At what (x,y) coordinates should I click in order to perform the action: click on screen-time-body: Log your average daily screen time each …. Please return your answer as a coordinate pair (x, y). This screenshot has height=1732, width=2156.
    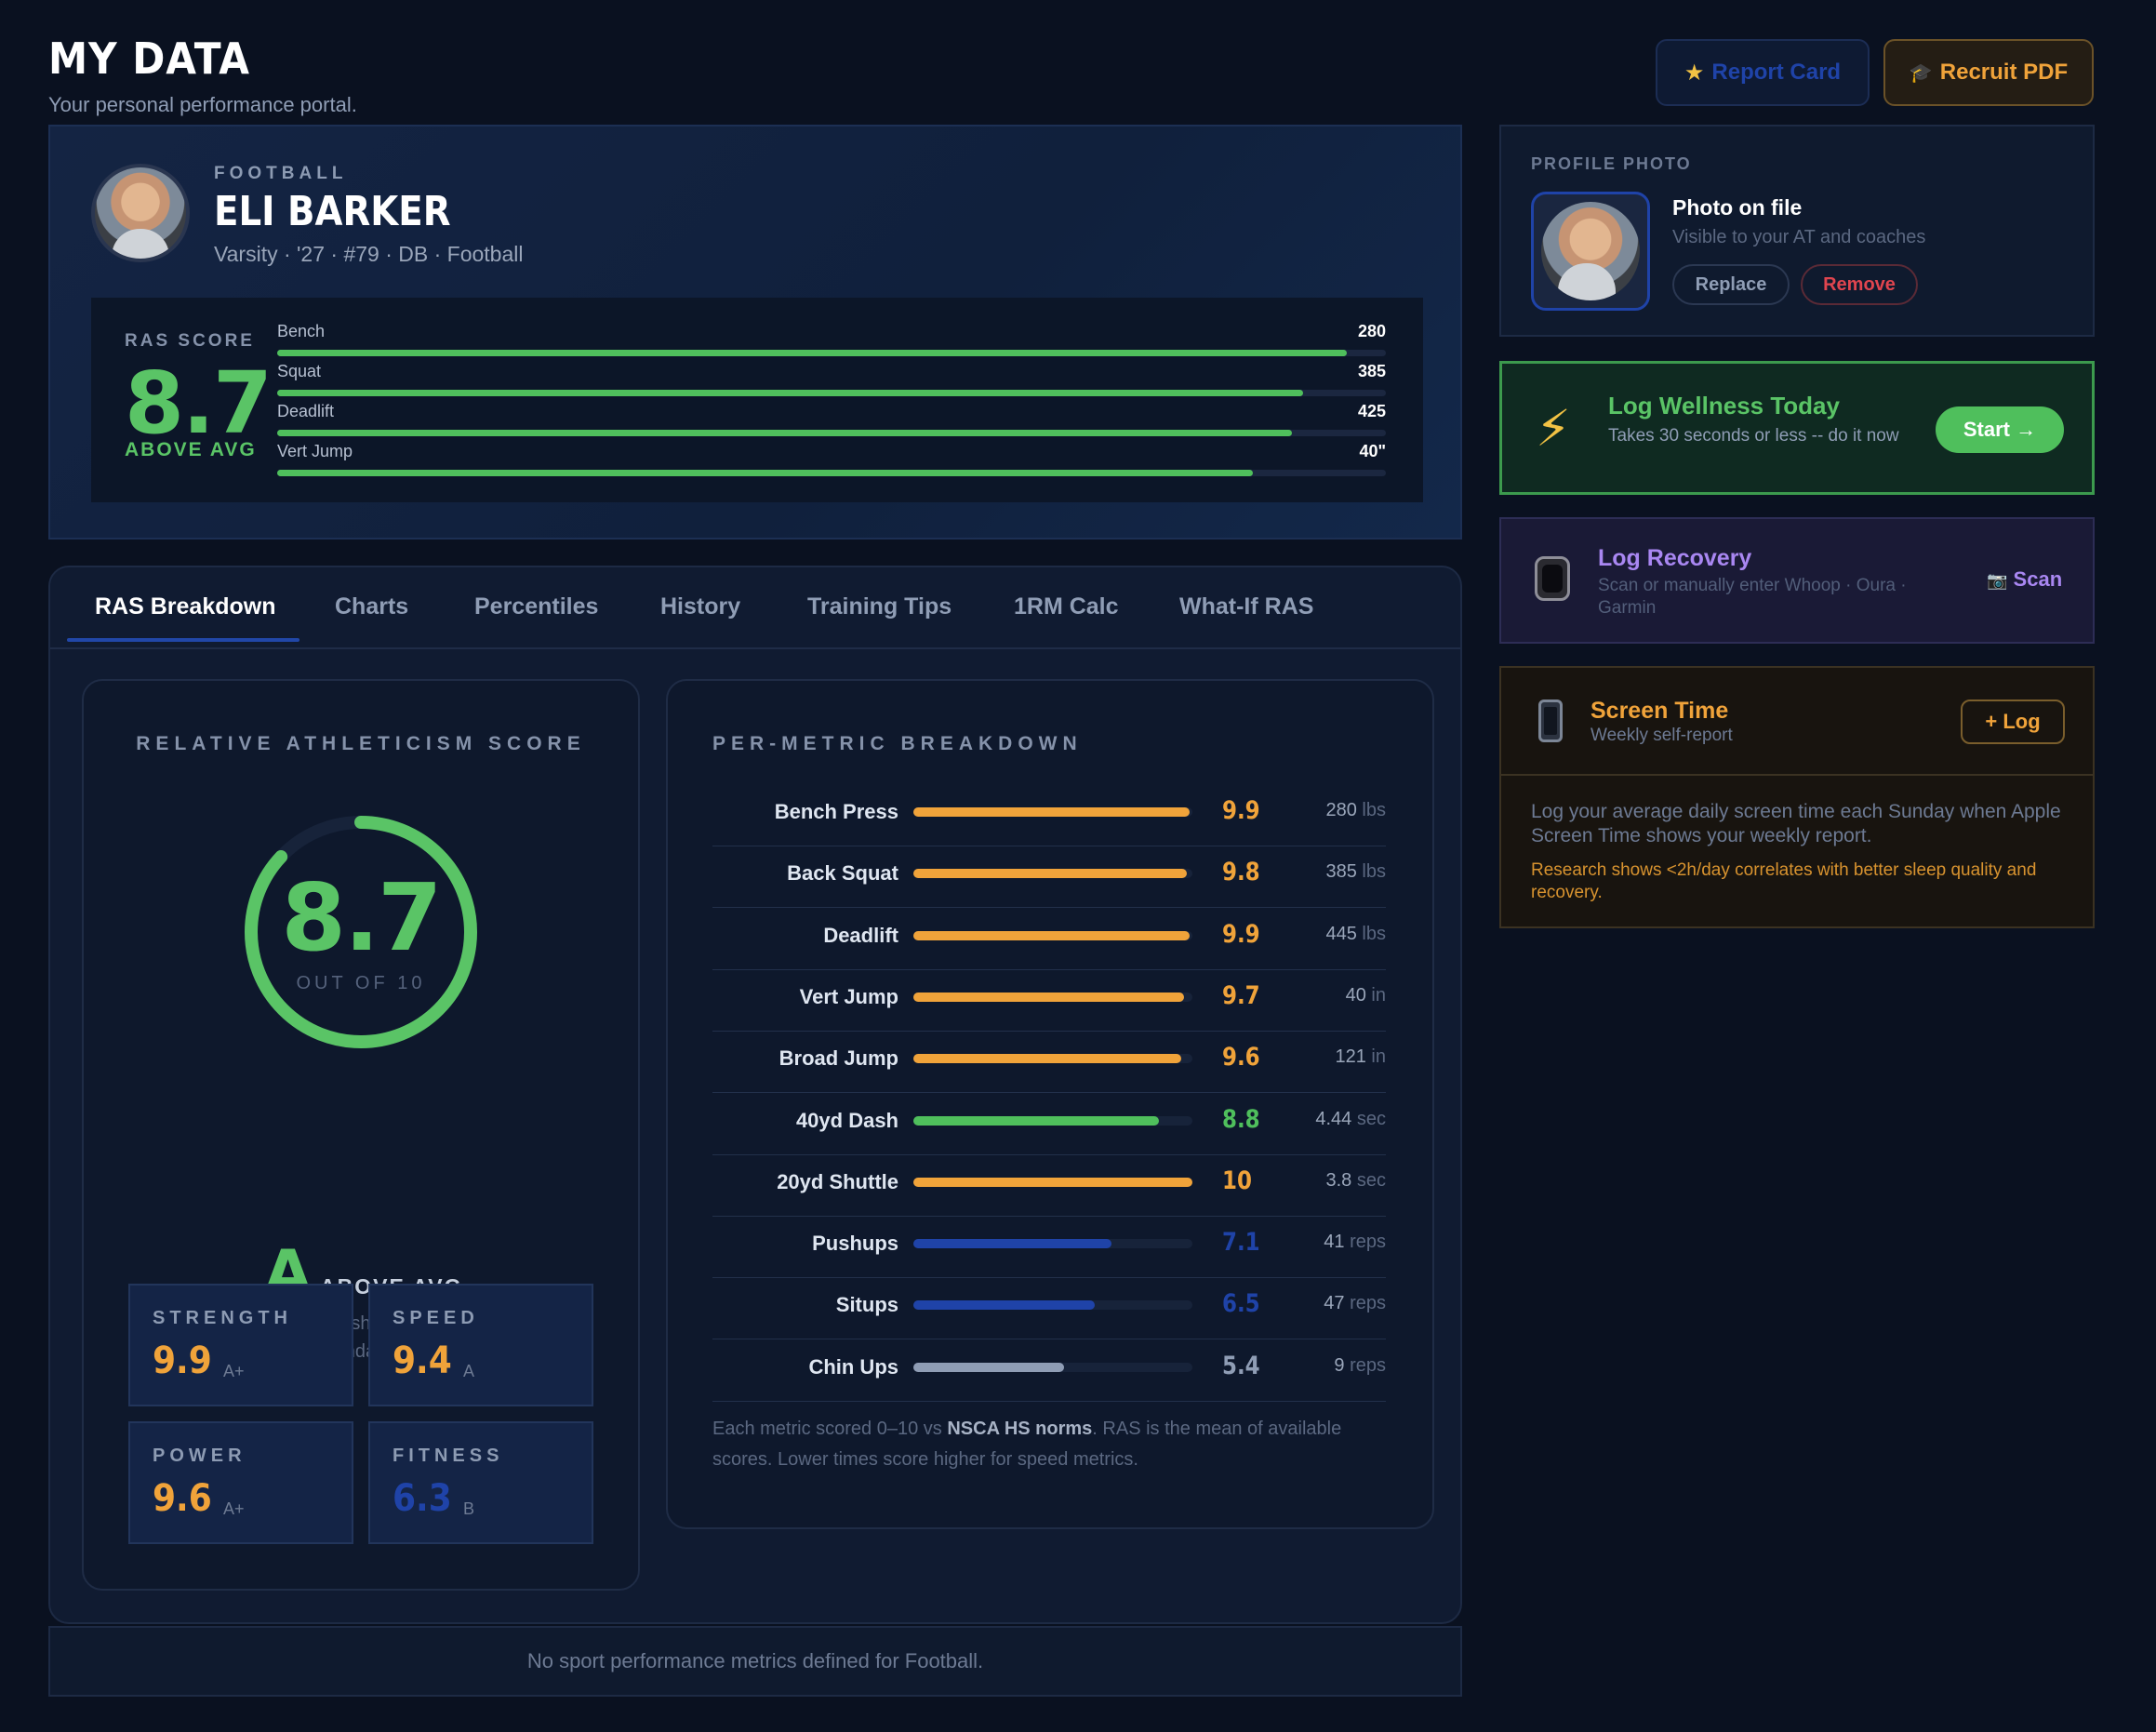
    Looking at the image, I should click on (1796, 823).